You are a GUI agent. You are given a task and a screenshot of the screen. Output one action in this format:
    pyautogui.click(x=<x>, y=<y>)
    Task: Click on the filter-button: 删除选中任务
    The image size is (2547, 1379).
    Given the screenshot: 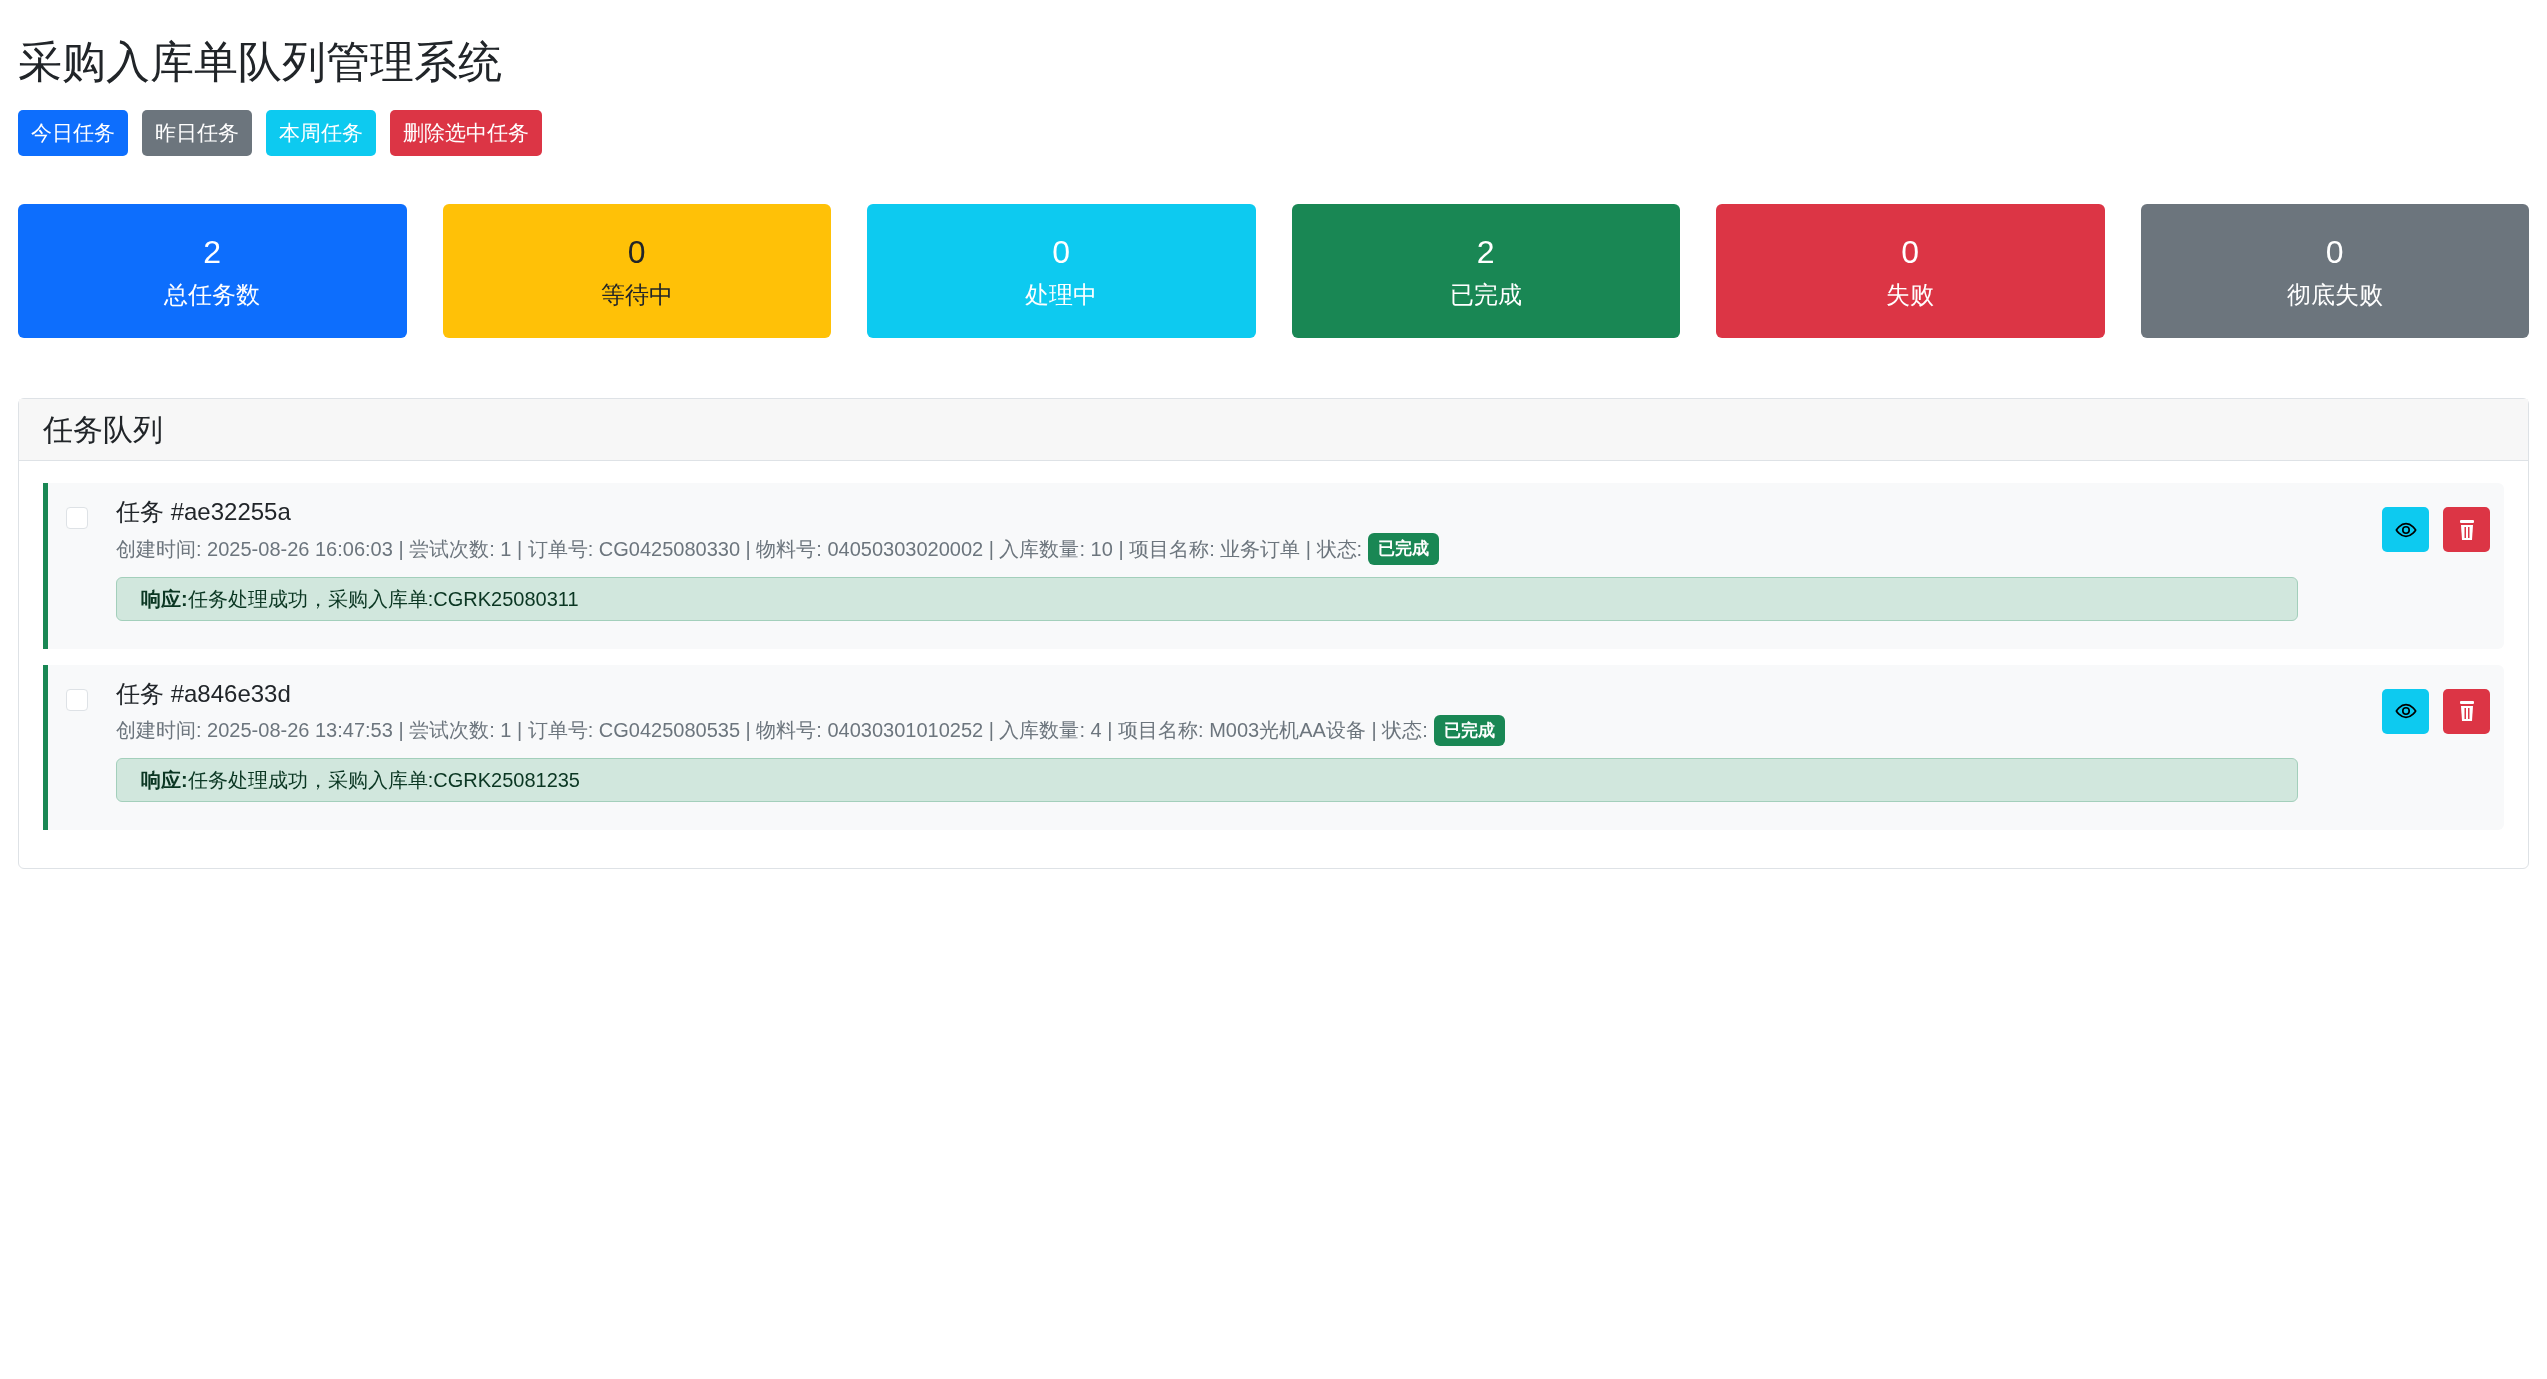 What is the action you would take?
    pyautogui.click(x=466, y=133)
    